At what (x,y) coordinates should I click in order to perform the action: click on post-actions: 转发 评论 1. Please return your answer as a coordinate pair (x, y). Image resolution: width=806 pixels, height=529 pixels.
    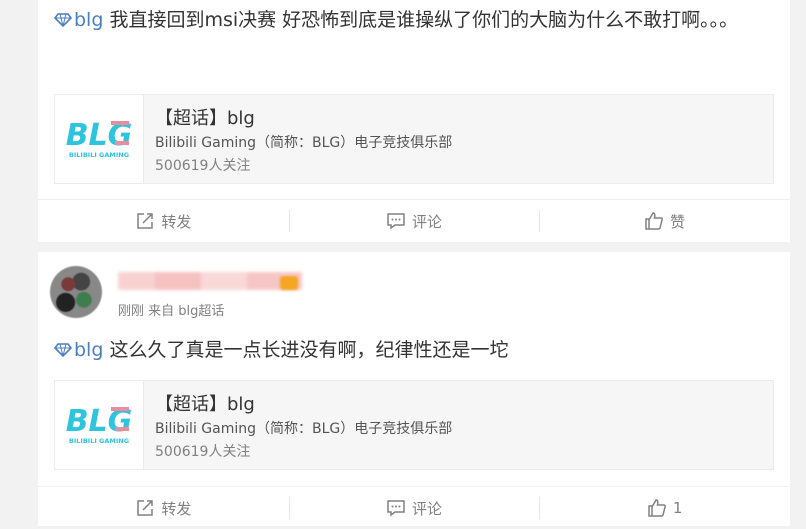
    Looking at the image, I should click on (414, 507).